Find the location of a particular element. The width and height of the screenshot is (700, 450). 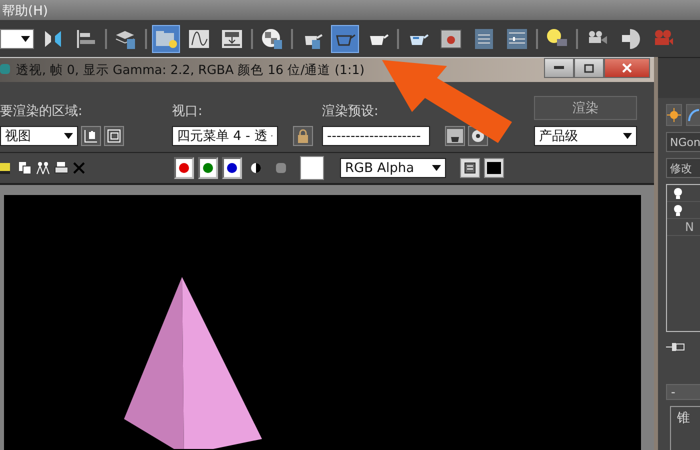

modifier-list-dropdown: 修改 is located at coordinates (683, 168).